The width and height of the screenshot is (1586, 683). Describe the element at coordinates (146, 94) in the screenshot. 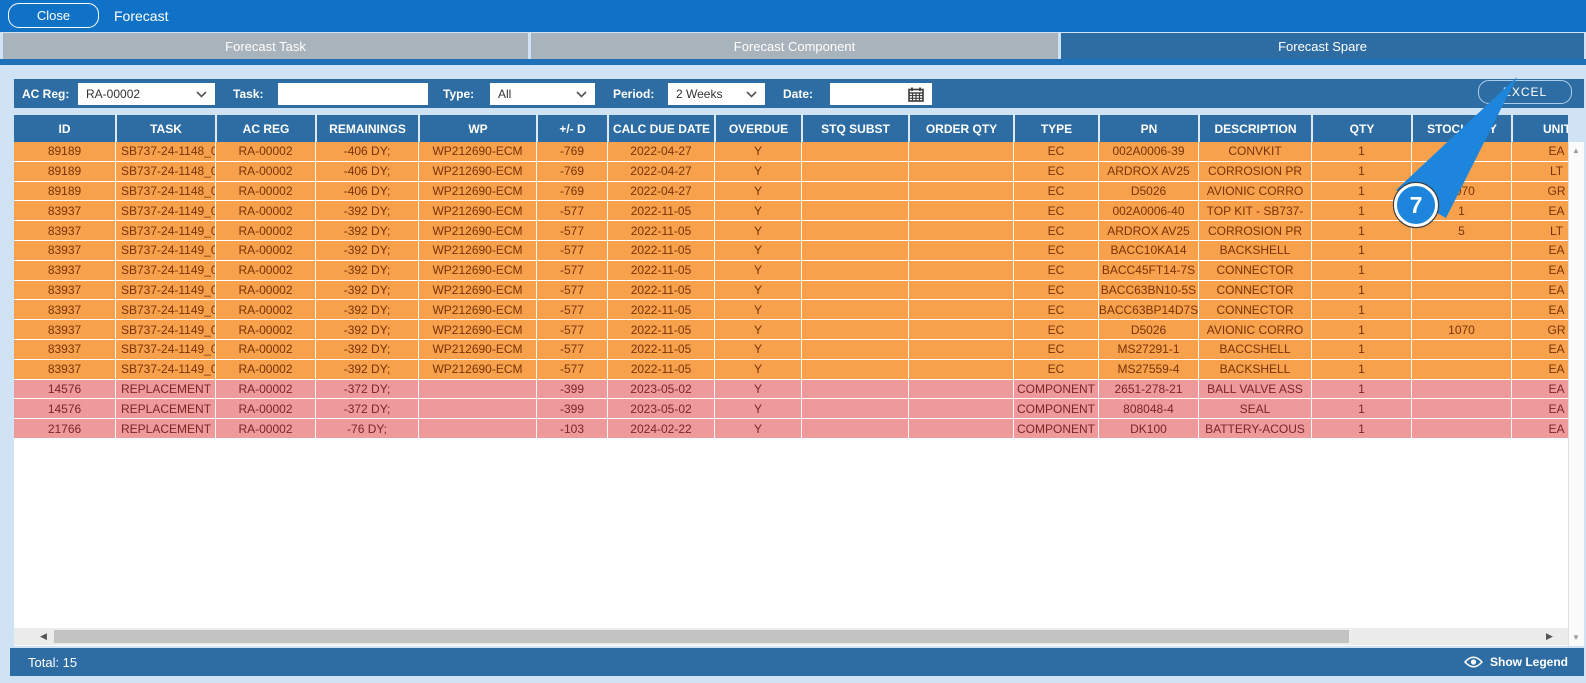

I see `ac-reg-select: RA-00002` at that location.